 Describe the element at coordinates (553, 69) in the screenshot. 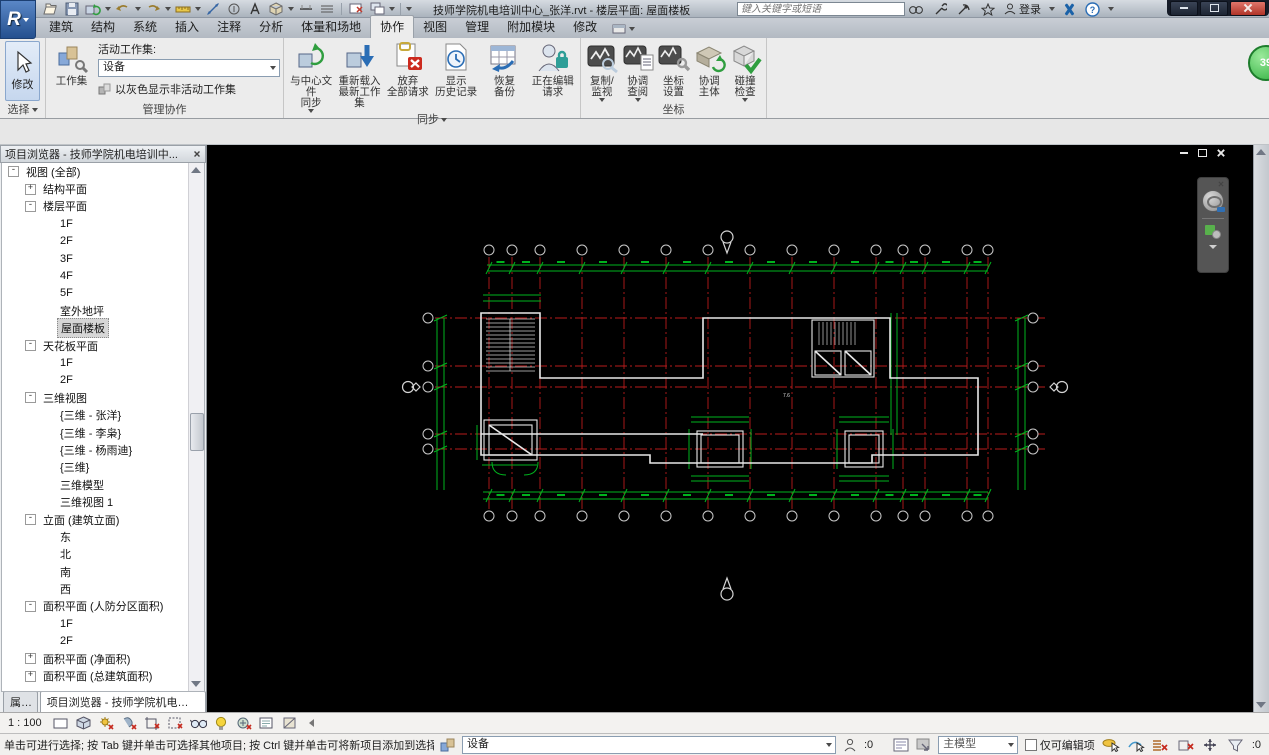

I see `editing-requests-button: 正在编辑 请求` at that location.